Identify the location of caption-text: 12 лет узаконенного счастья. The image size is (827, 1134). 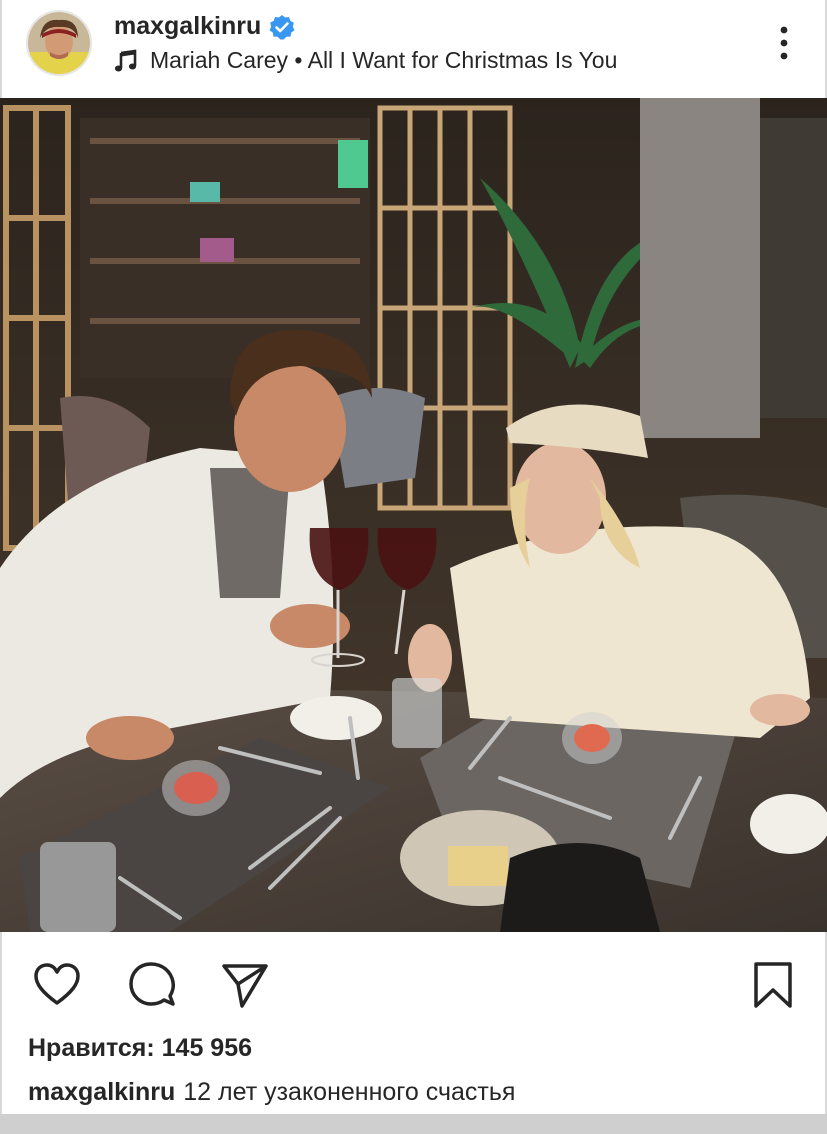
(349, 1092).